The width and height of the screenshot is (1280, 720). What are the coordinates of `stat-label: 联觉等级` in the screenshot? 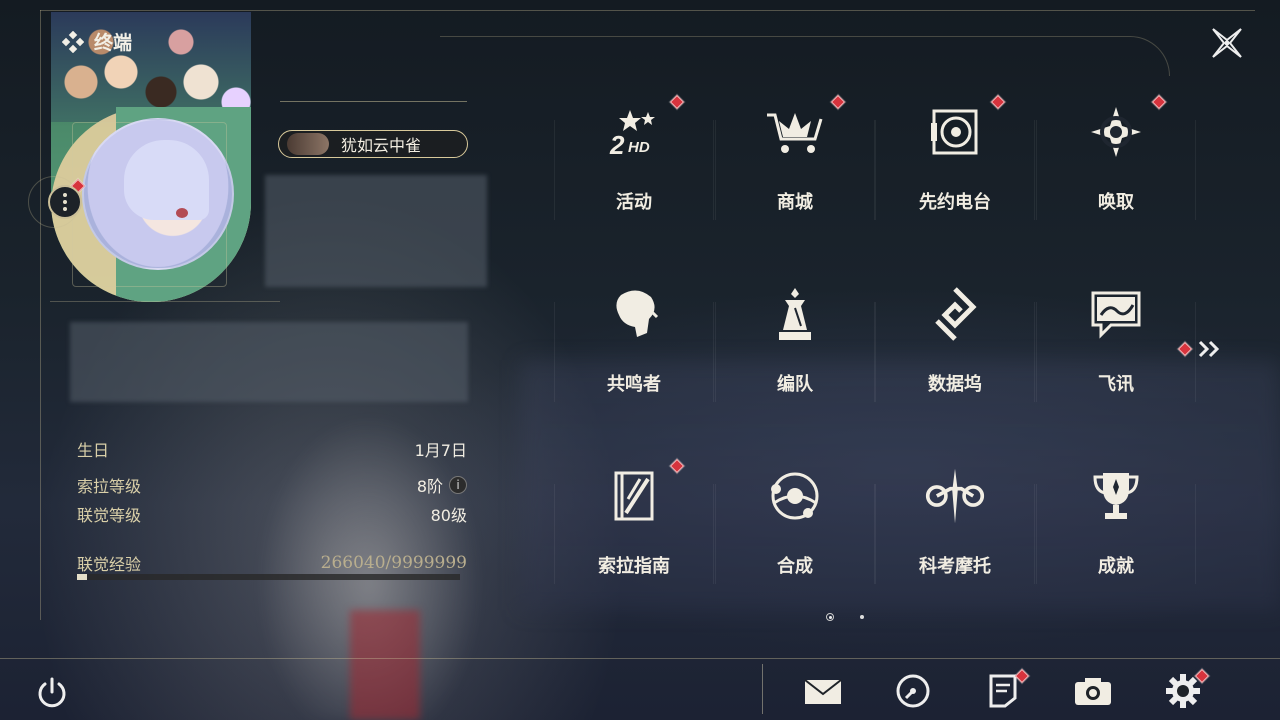 It's located at (109, 515).